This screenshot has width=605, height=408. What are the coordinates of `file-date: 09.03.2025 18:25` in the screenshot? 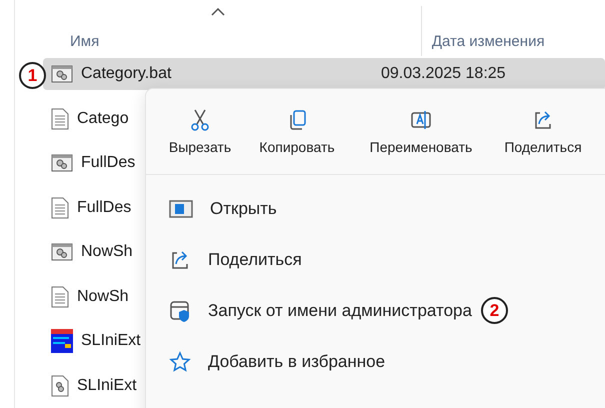 It's located at (443, 74).